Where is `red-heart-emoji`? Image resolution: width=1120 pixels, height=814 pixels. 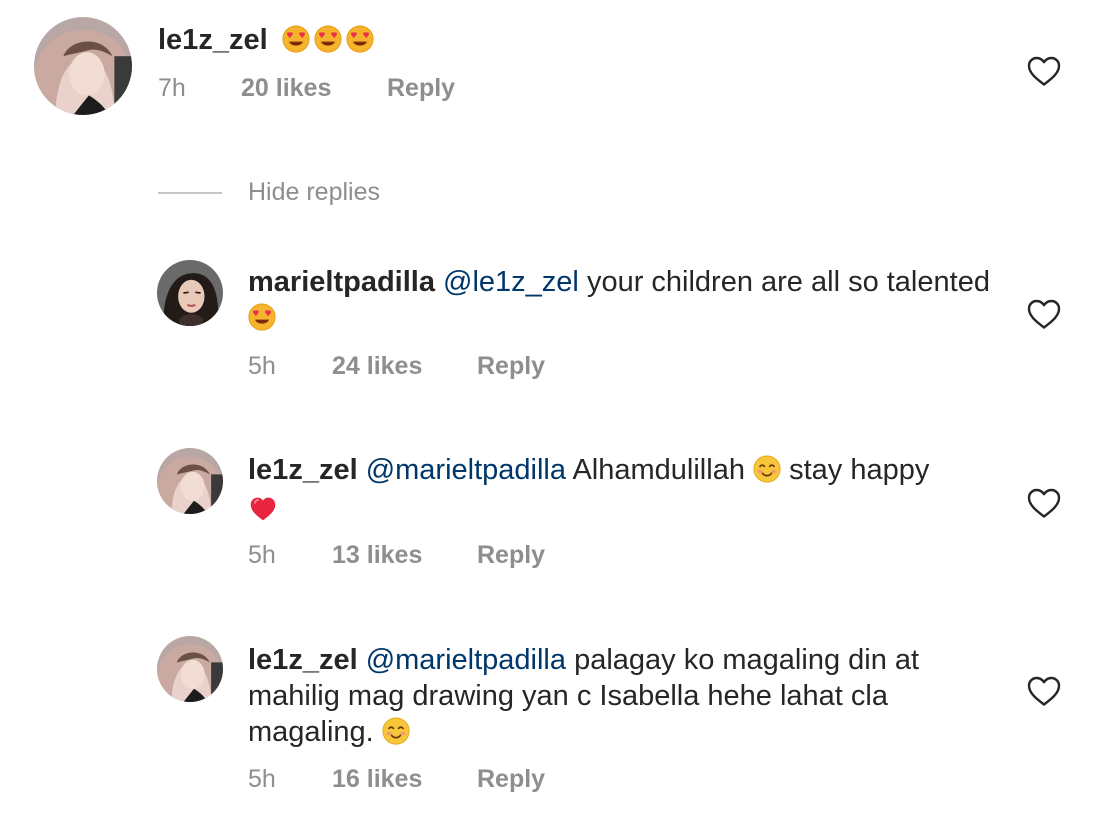
red-heart-emoji is located at coordinates (263, 513).